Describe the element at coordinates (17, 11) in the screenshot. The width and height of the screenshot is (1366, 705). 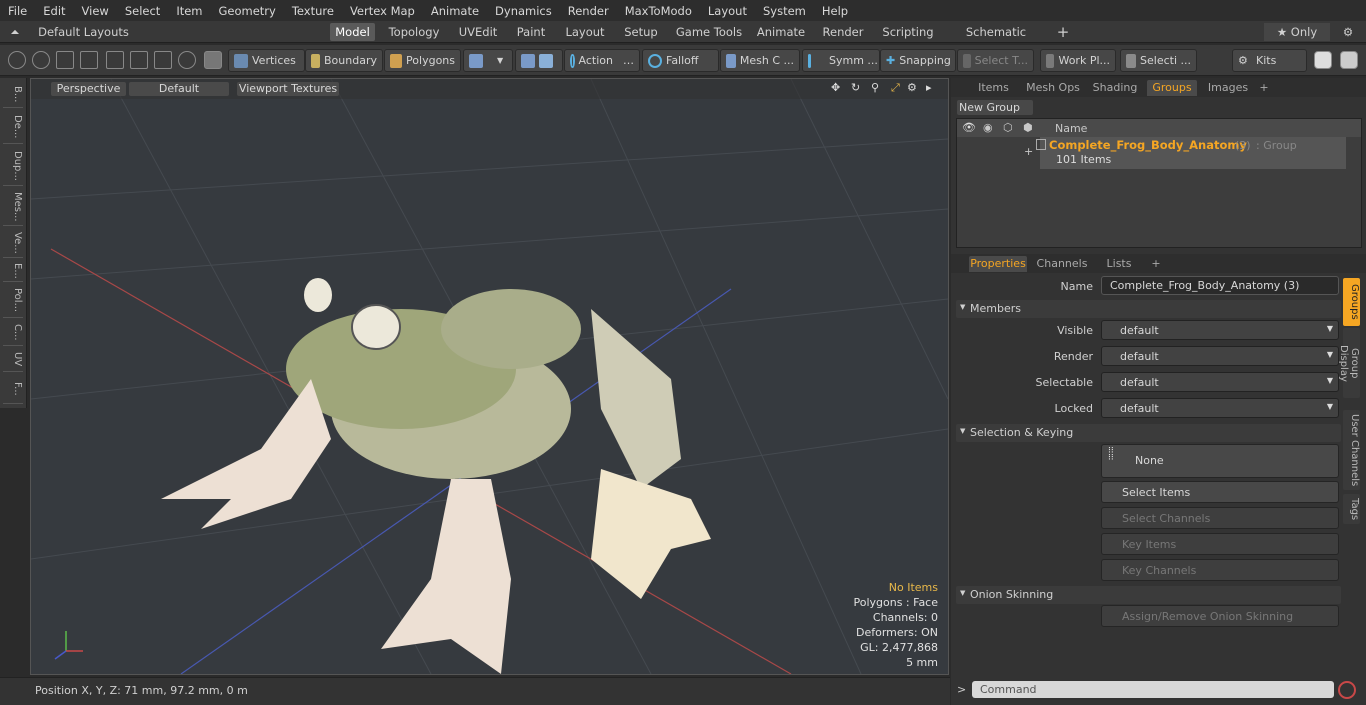
I see `menu-file: File` at that location.